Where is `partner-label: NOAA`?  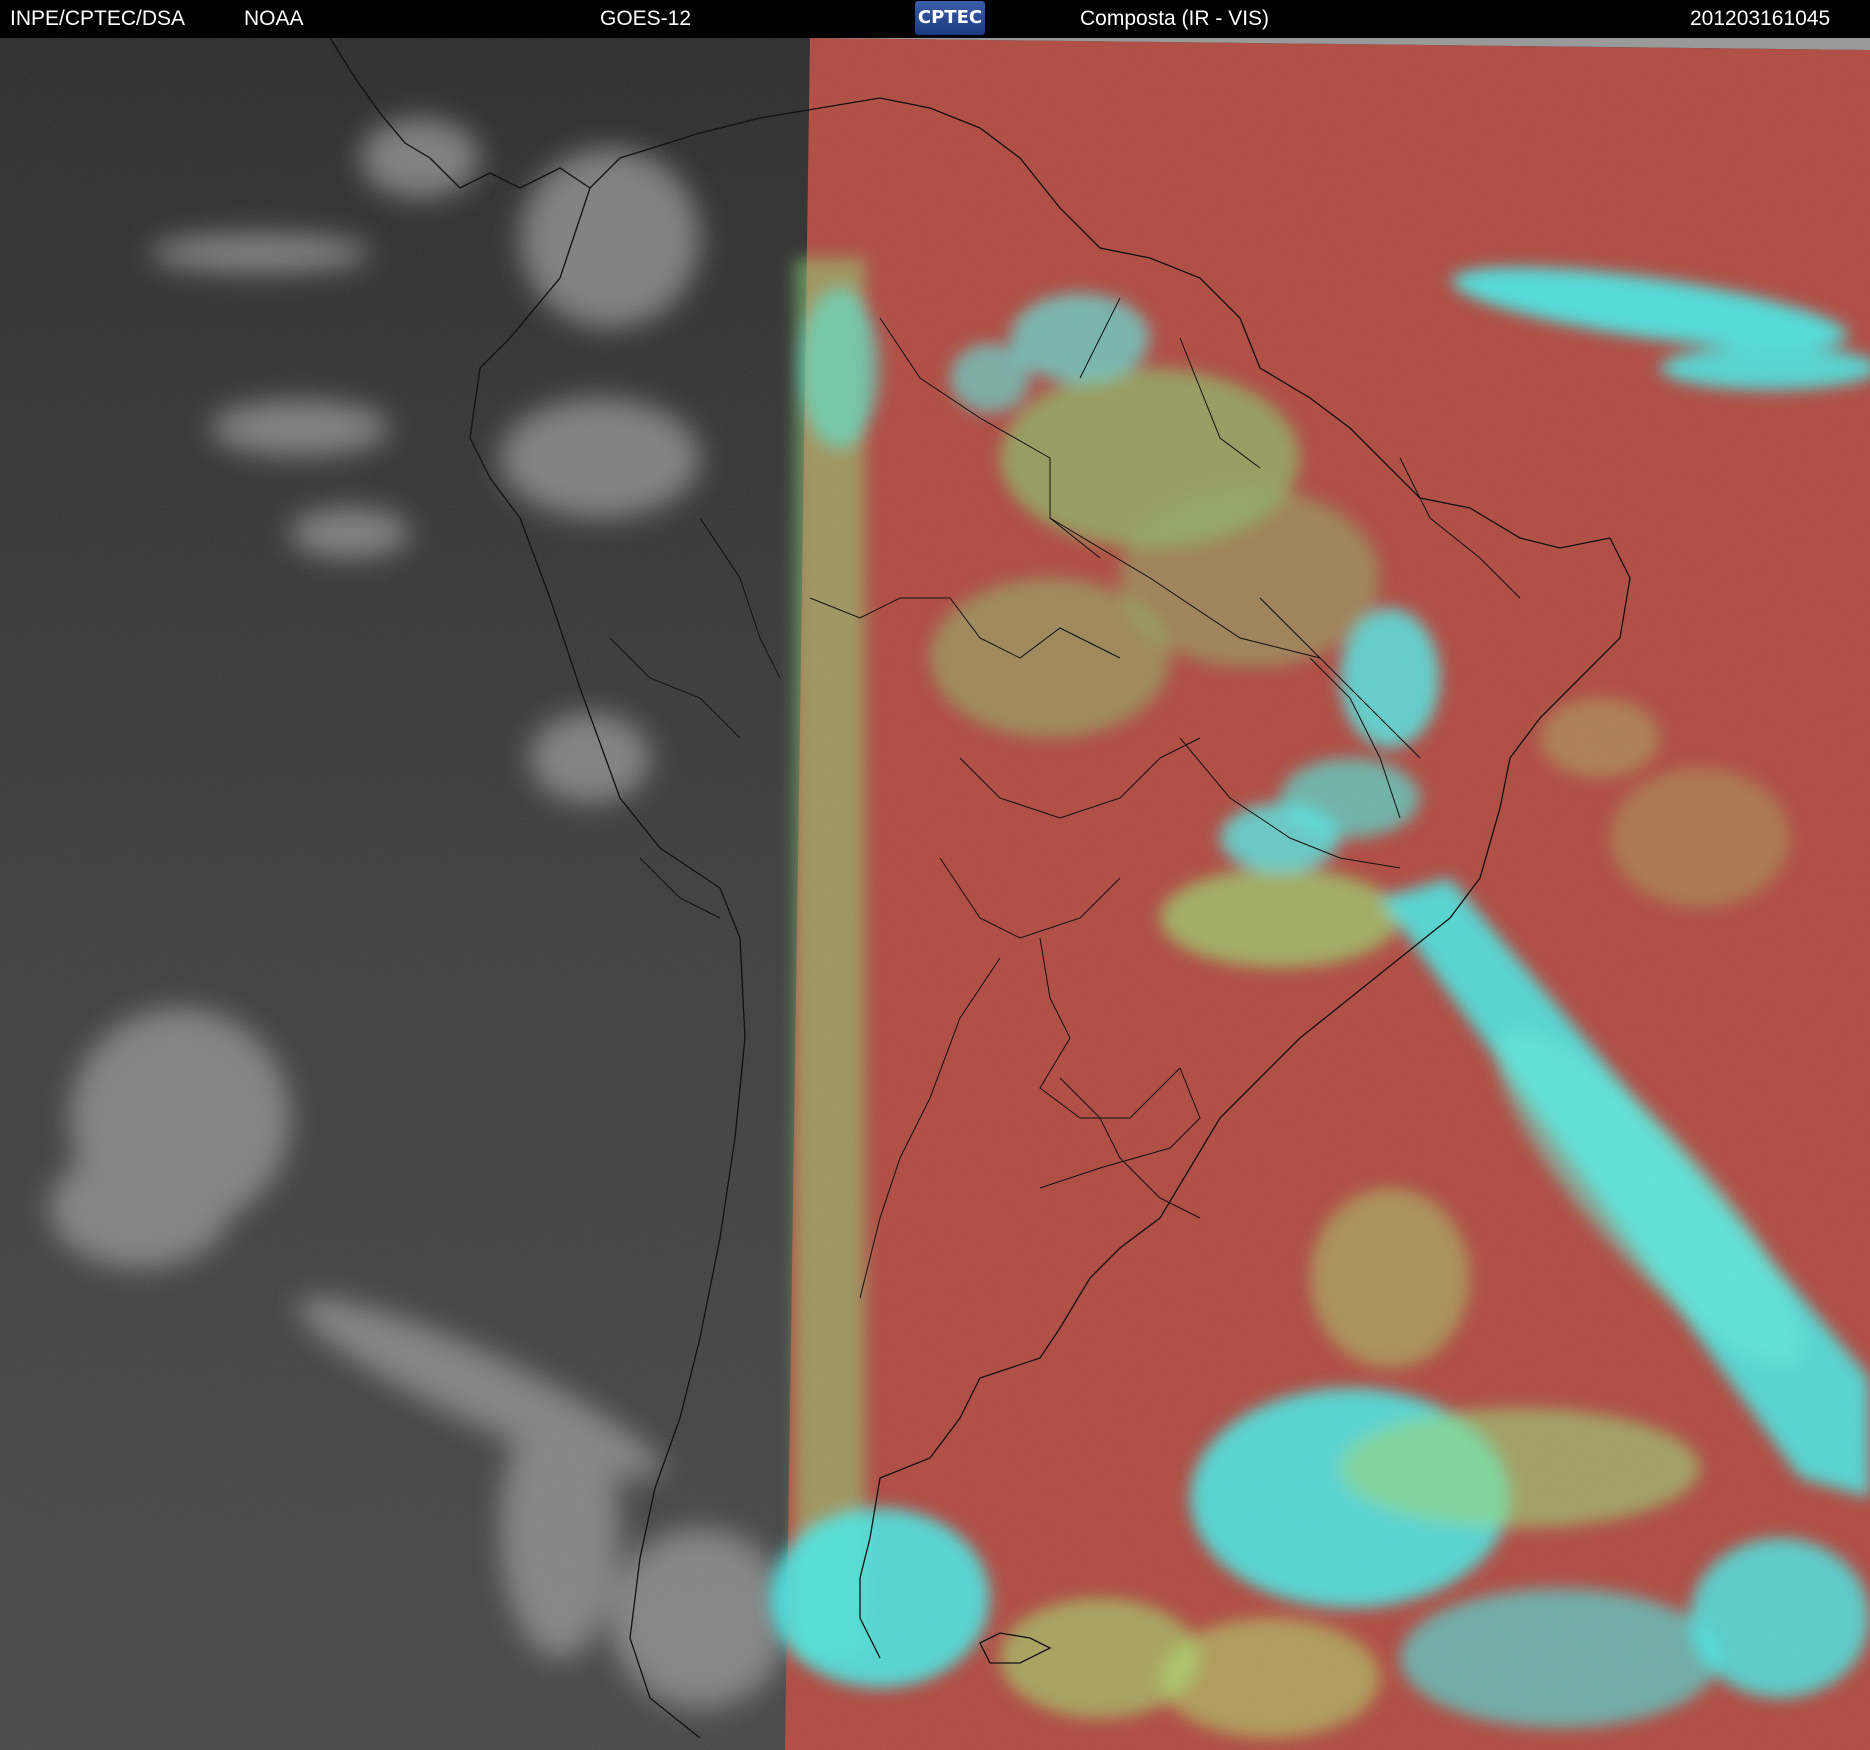
partner-label: NOAA is located at coordinates (274, 18).